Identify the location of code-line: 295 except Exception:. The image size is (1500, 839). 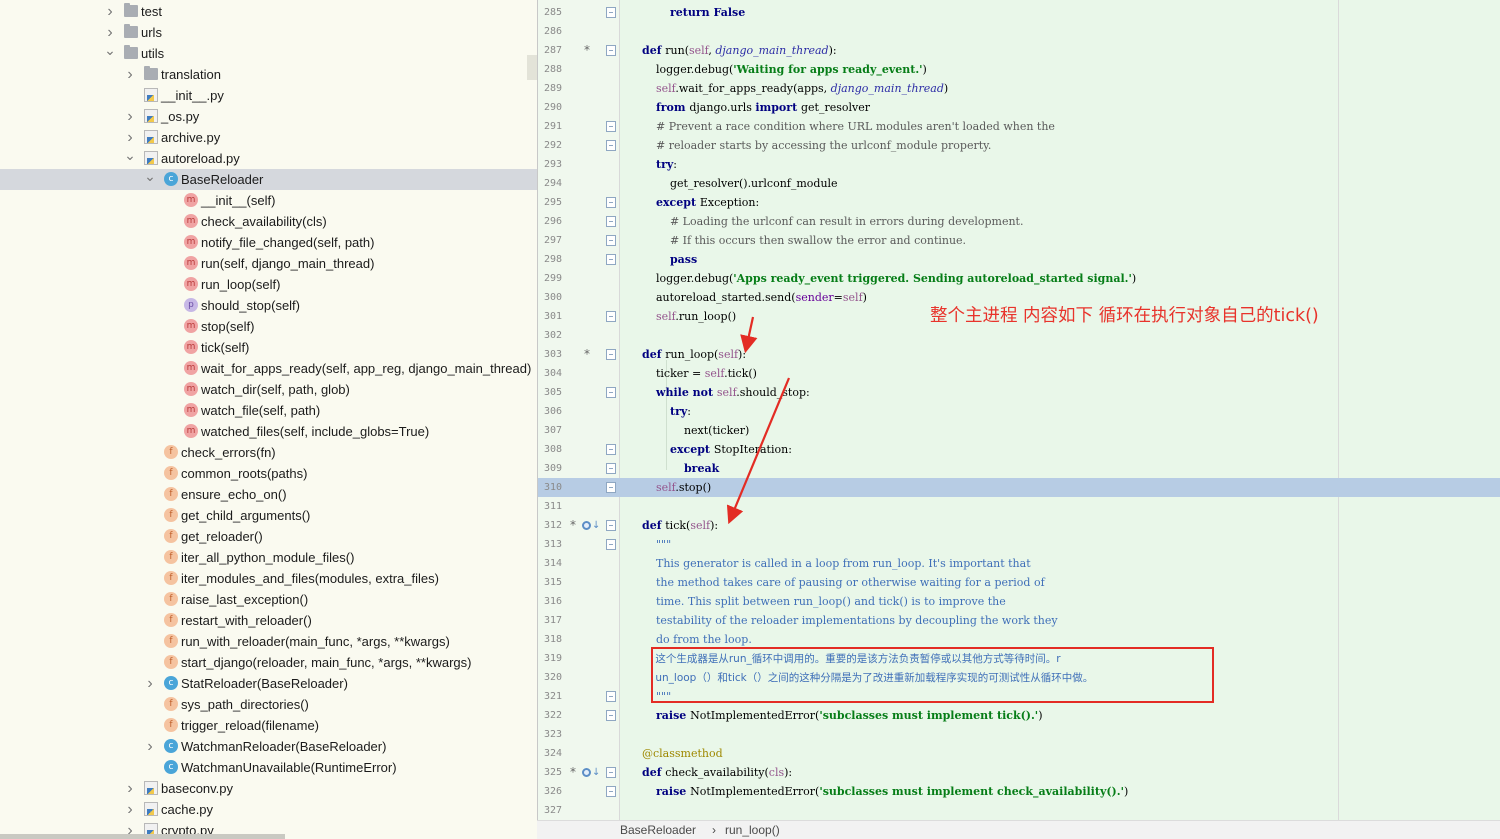
(1019, 202).